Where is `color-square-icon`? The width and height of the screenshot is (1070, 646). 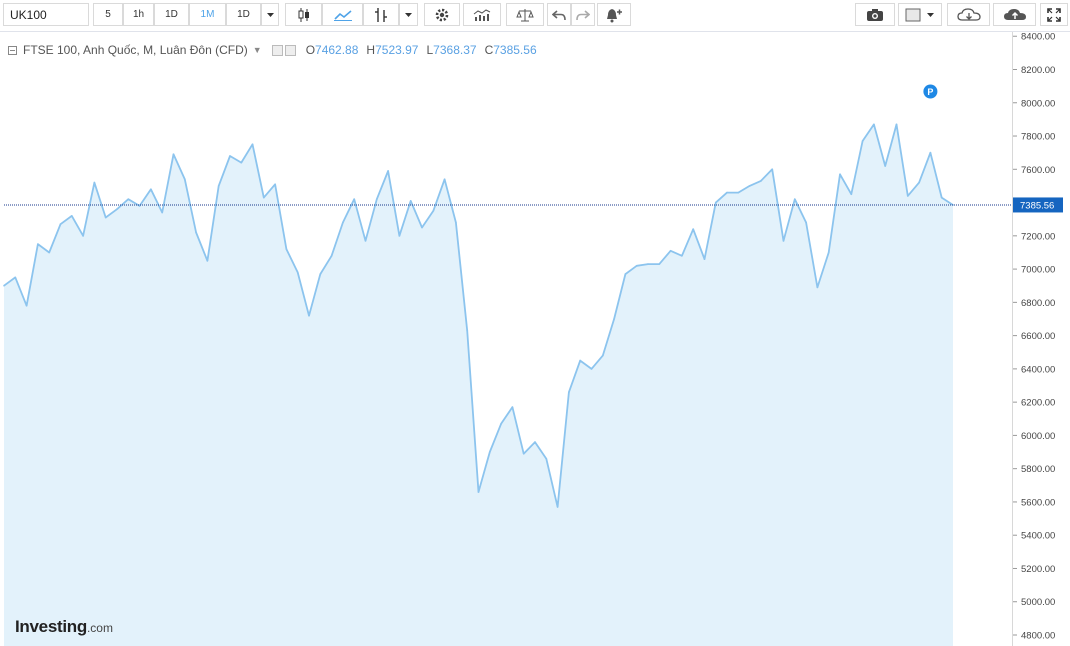
color-square-icon is located at coordinates (919, 14).